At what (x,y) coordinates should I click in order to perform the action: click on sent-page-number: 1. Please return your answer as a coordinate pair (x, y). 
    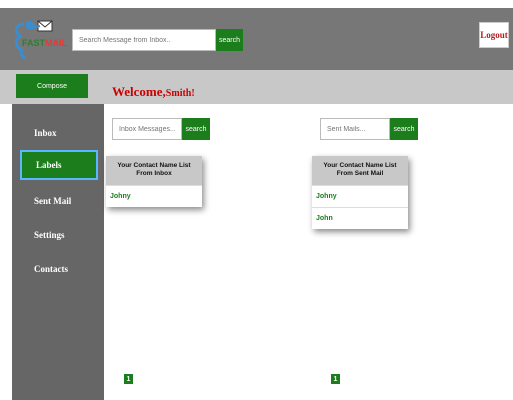
    Looking at the image, I should click on (335, 379).